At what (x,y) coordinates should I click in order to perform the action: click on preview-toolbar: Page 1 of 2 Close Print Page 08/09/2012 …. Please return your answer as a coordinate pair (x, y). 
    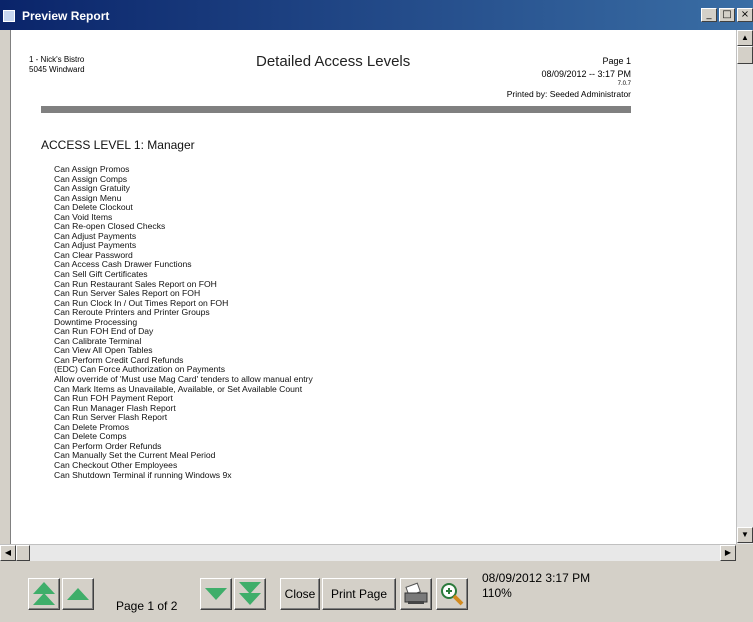
    Looking at the image, I should click on (376, 591).